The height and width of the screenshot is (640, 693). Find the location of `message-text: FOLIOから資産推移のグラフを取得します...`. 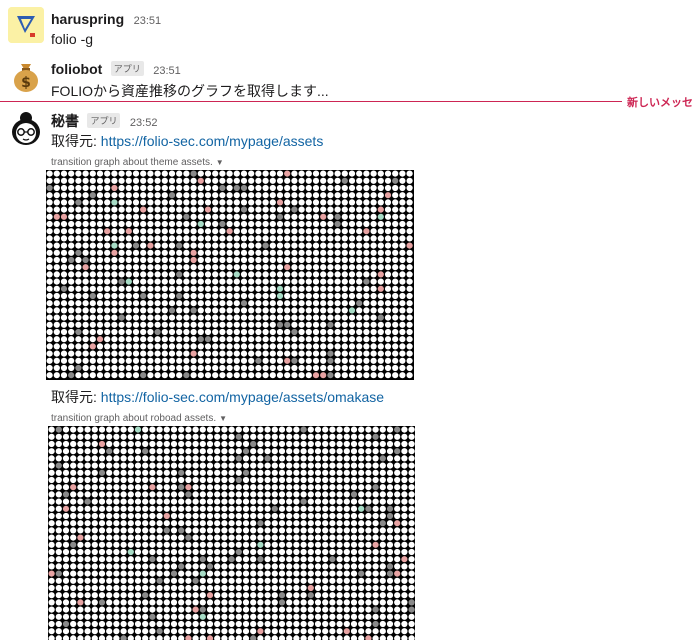

message-text: FOLIOから資産推移のグラフを取得します... is located at coordinates (190, 91).